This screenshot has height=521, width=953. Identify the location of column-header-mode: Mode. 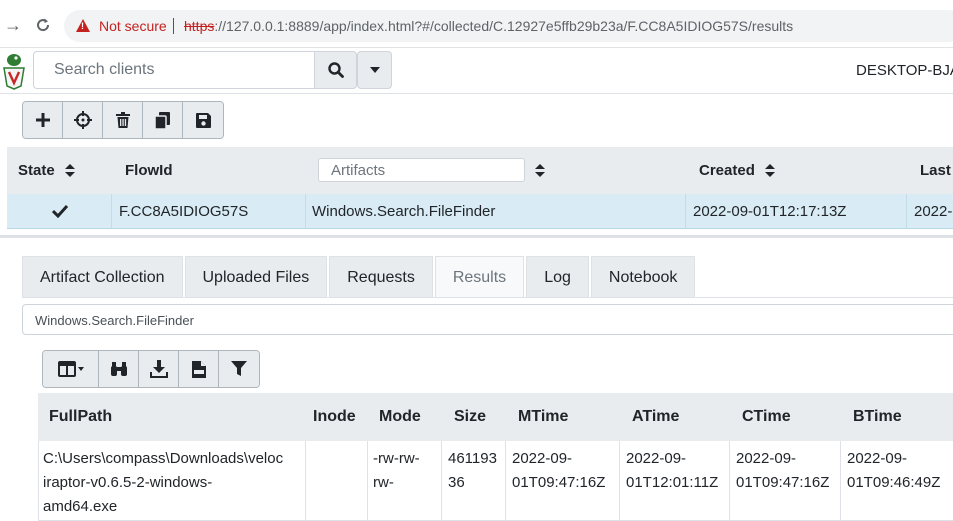
(400, 417).